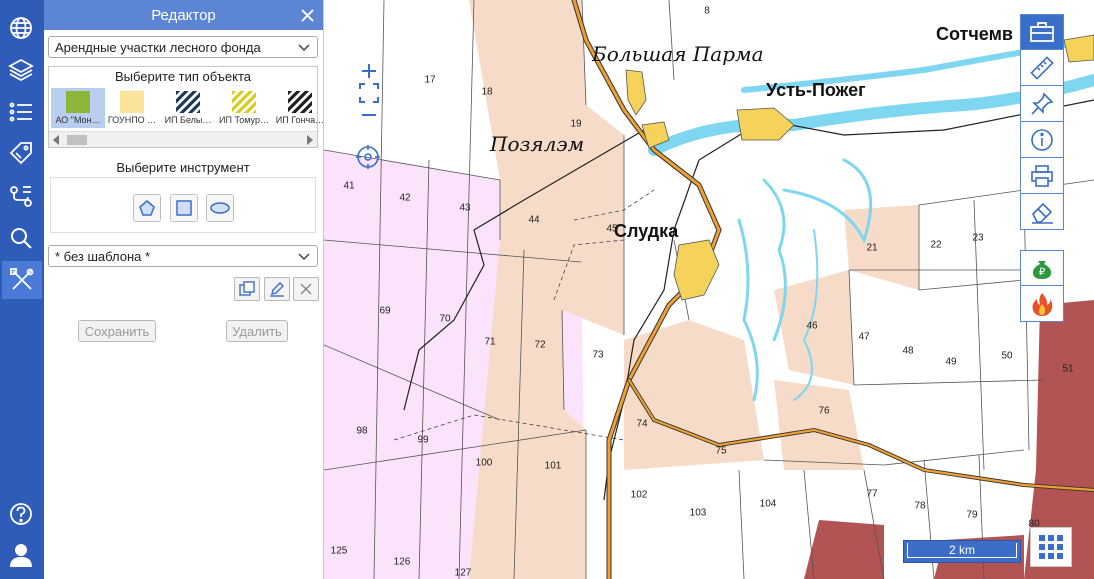  What do you see at coordinates (183, 167) in the screenshot?
I see `tool-caption: Выберите инструмент` at bounding box center [183, 167].